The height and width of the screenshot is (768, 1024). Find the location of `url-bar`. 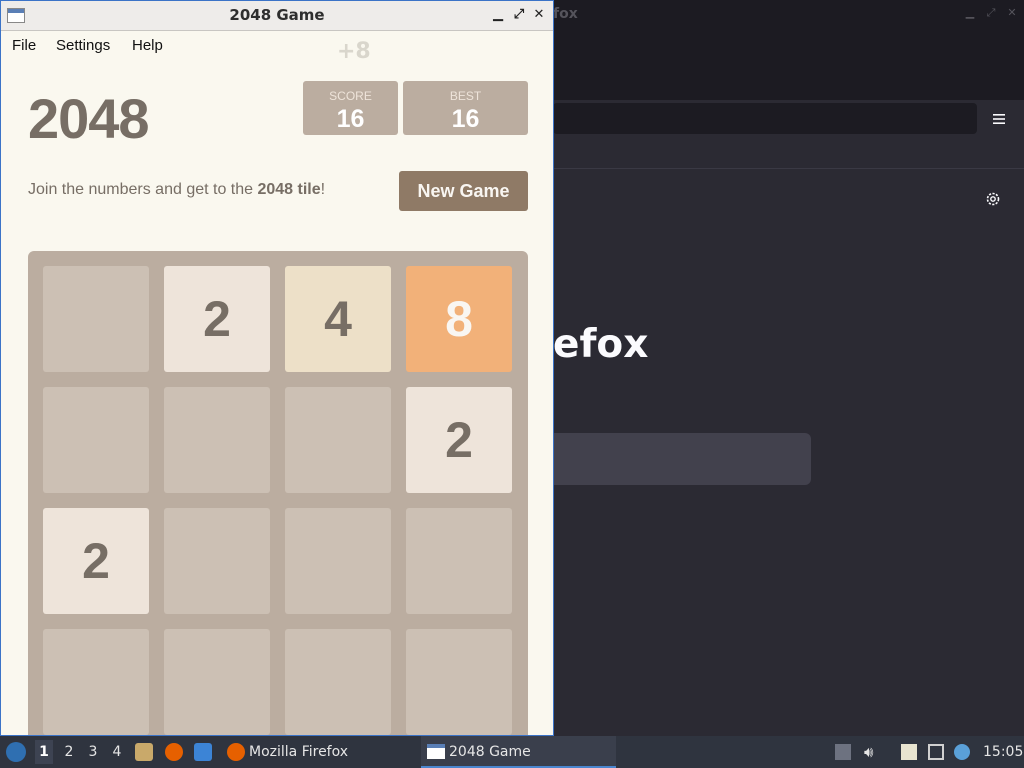

url-bar is located at coordinates (765, 118).